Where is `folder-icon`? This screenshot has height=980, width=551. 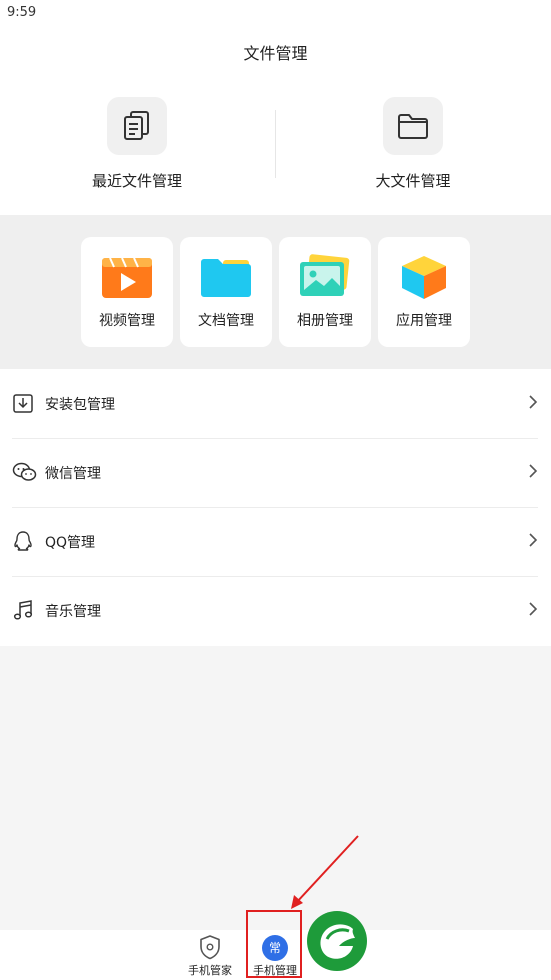
folder-icon is located at coordinates (413, 126).